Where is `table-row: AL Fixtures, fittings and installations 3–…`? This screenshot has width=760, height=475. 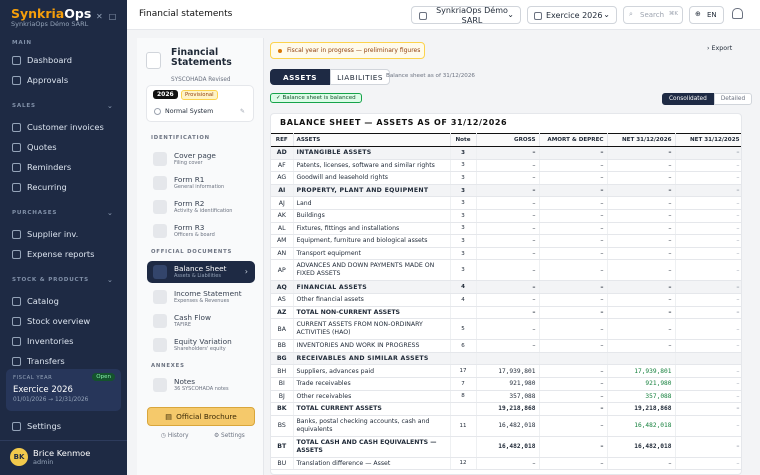 table-row: AL Fixtures, fittings and installations 3–… is located at coordinates (506, 229).